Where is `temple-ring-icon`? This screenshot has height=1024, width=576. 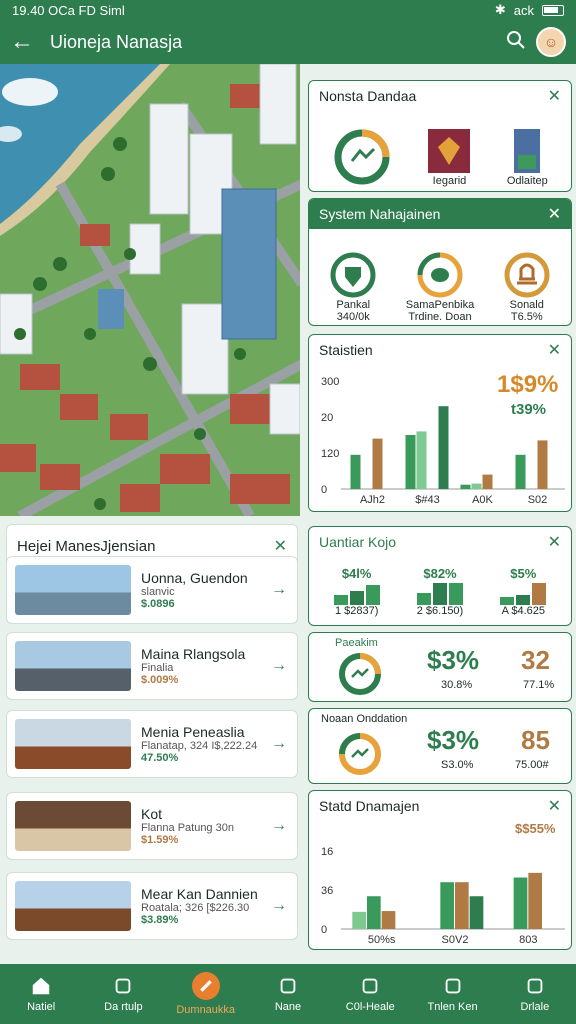 temple-ring-icon is located at coordinates (527, 275).